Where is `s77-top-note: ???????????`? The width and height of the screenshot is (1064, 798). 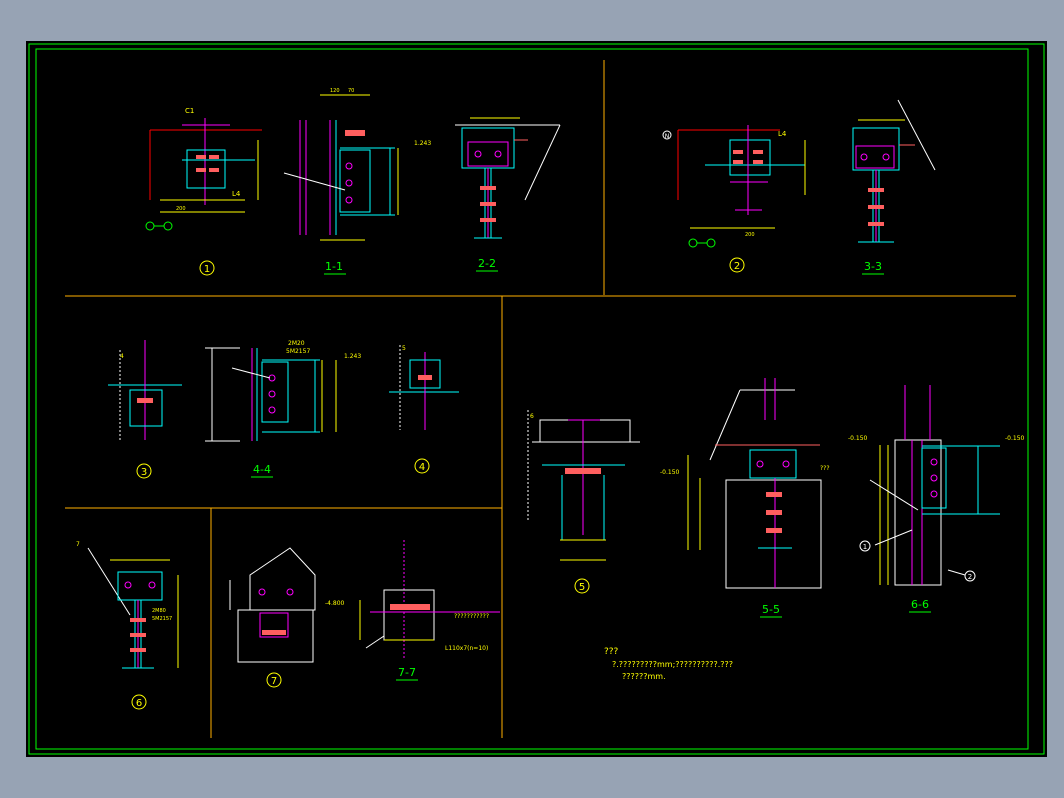 s77-top-note: ??????????? is located at coordinates (471, 616).